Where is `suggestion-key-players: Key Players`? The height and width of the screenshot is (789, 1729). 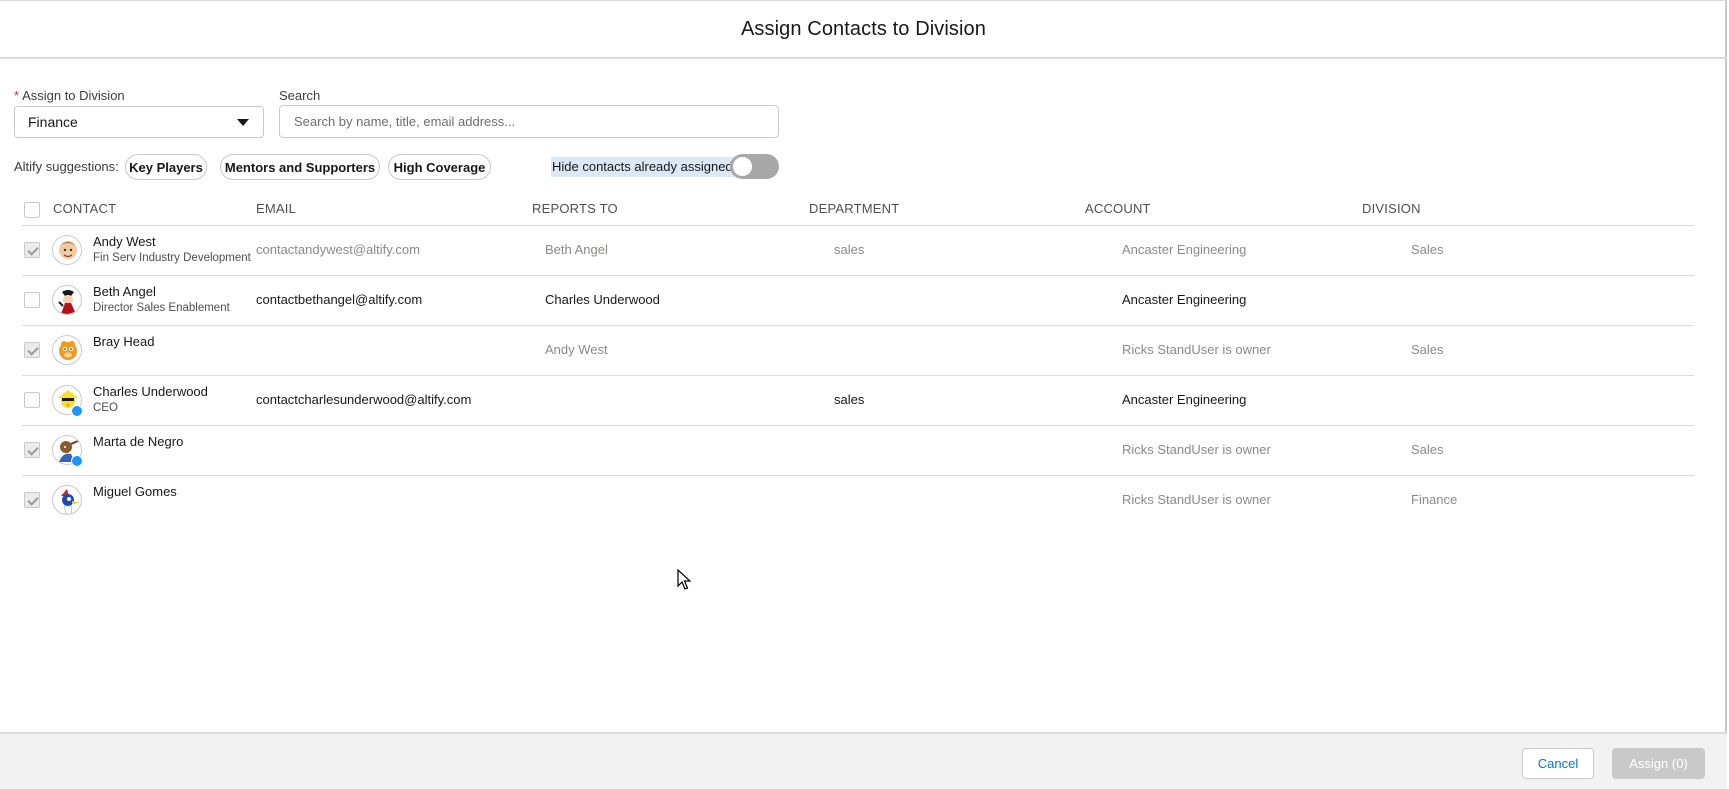
suggestion-key-players: Key Players is located at coordinates (166, 167).